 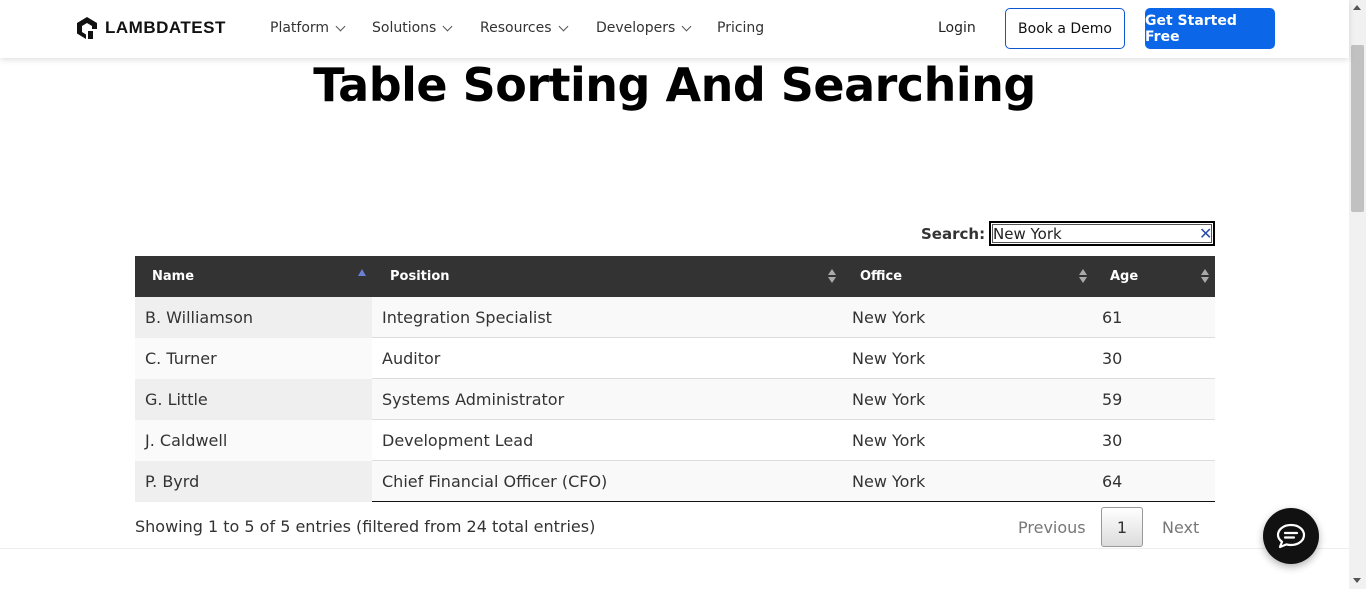 What do you see at coordinates (674, 568) in the screenshot?
I see `bottom-section` at bounding box center [674, 568].